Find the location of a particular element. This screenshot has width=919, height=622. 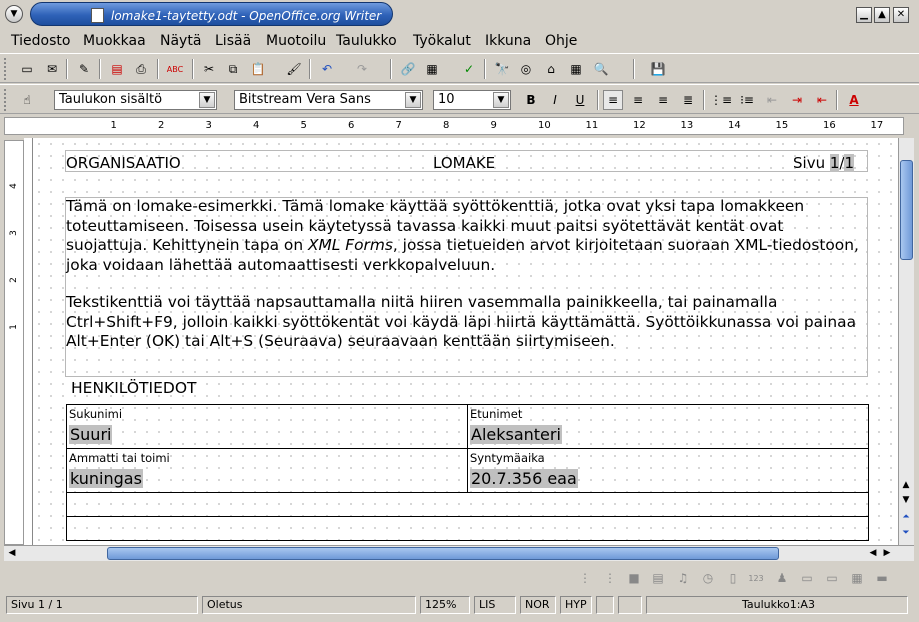

font-size-select: 10 ▼ is located at coordinates (472, 100).